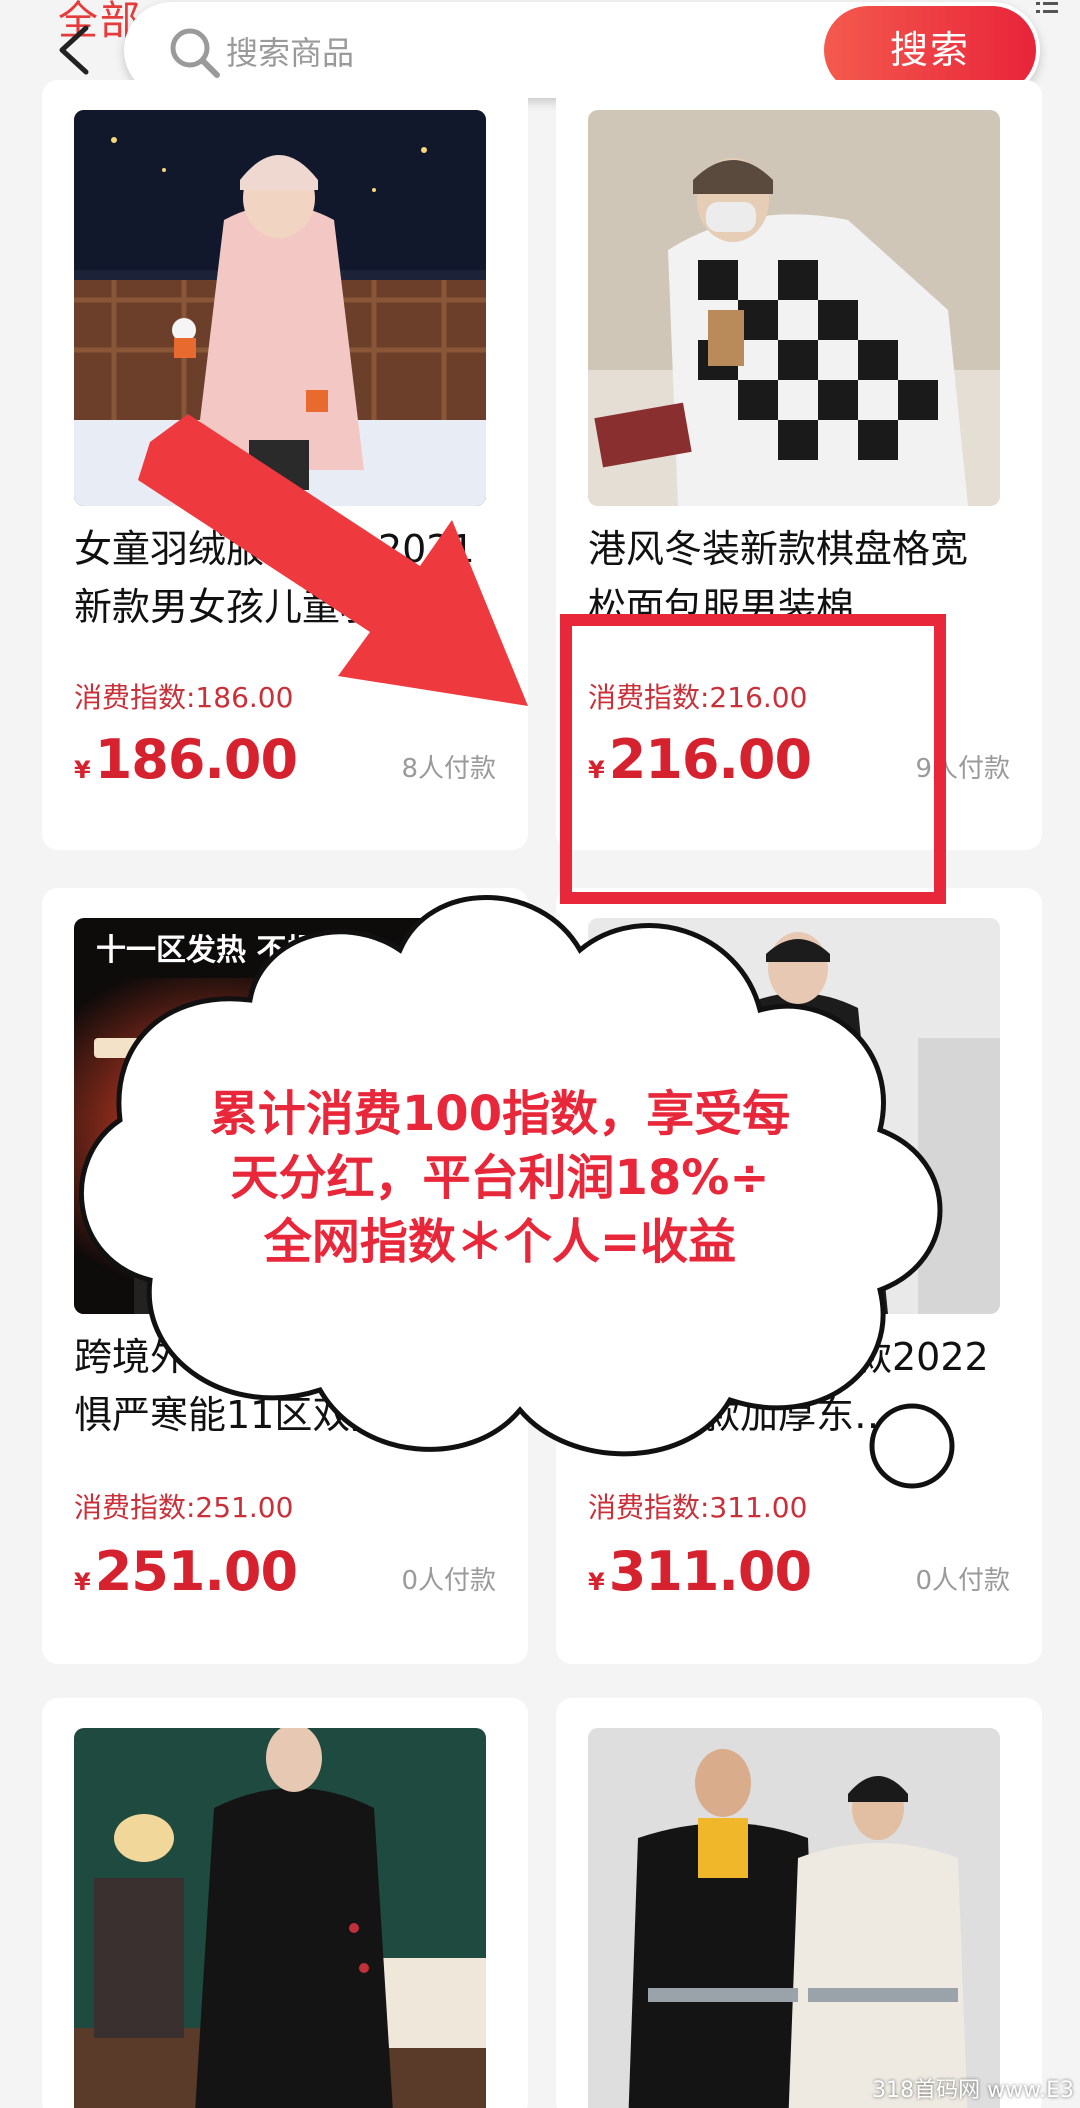 This screenshot has width=1080, height=2108. I want to click on paid-count: 8人付款, so click(448, 769).